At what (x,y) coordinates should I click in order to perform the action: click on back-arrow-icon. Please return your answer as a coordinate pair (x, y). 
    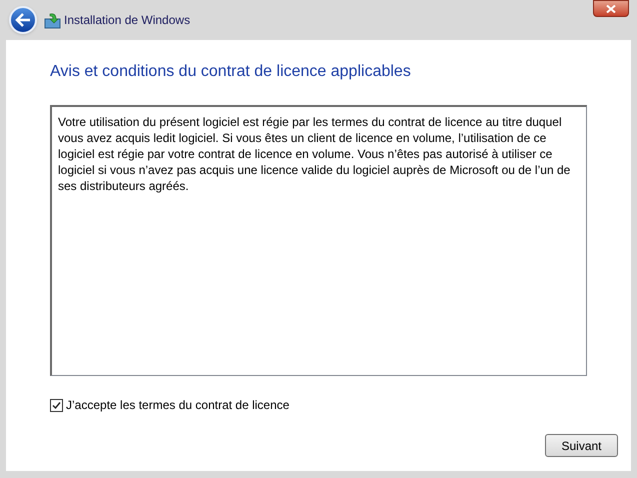
    Looking at the image, I should click on (23, 20).